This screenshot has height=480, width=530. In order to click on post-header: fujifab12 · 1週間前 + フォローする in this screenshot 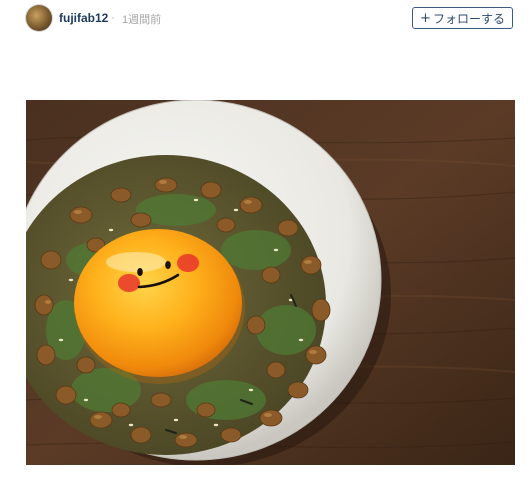, I will do `click(265, 19)`.